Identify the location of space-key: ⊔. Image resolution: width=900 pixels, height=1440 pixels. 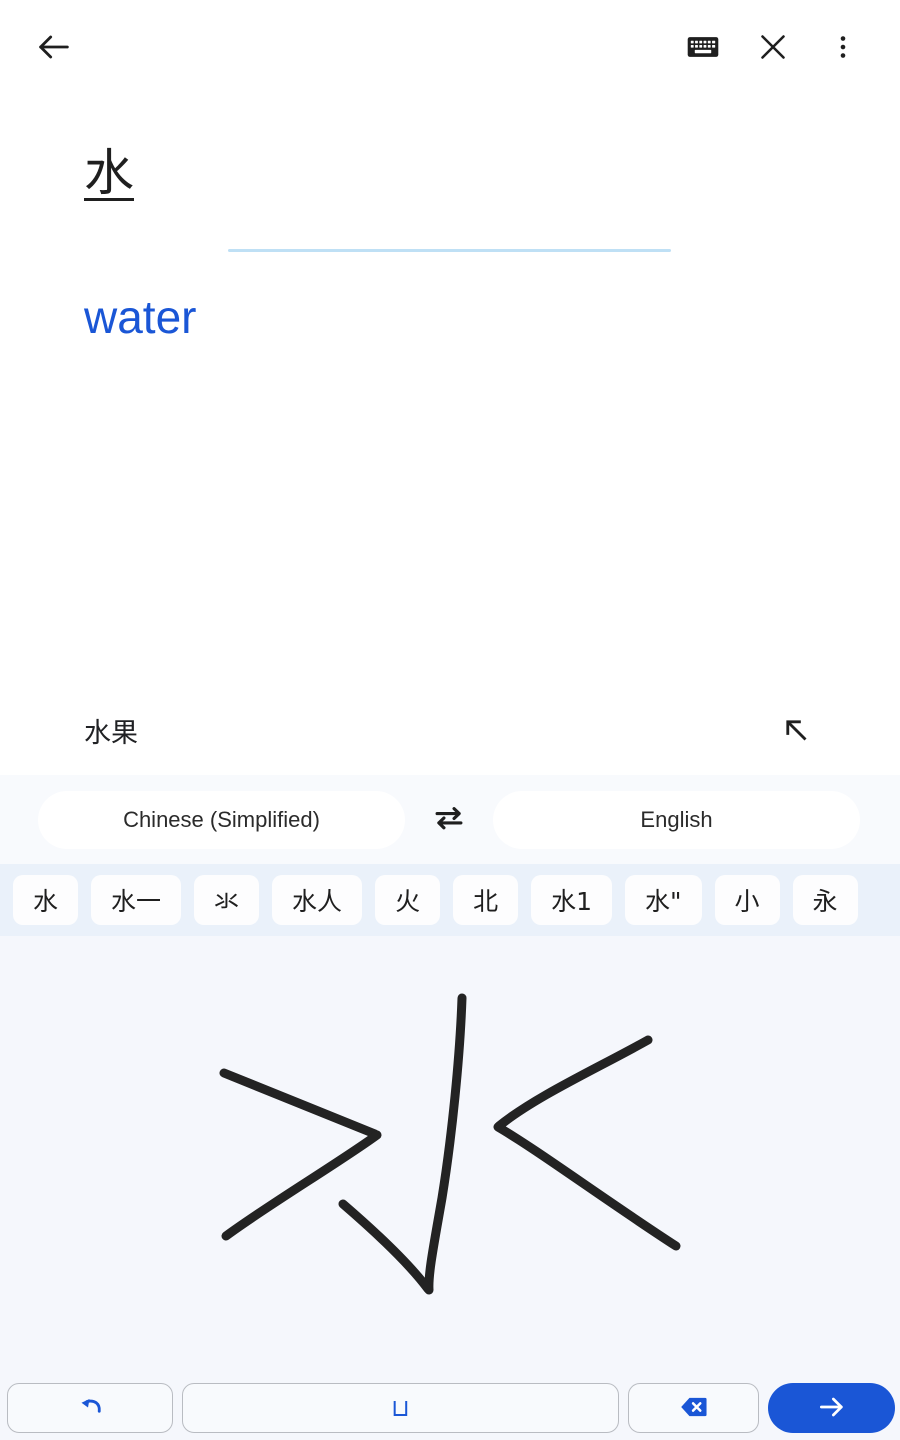
(400, 1408).